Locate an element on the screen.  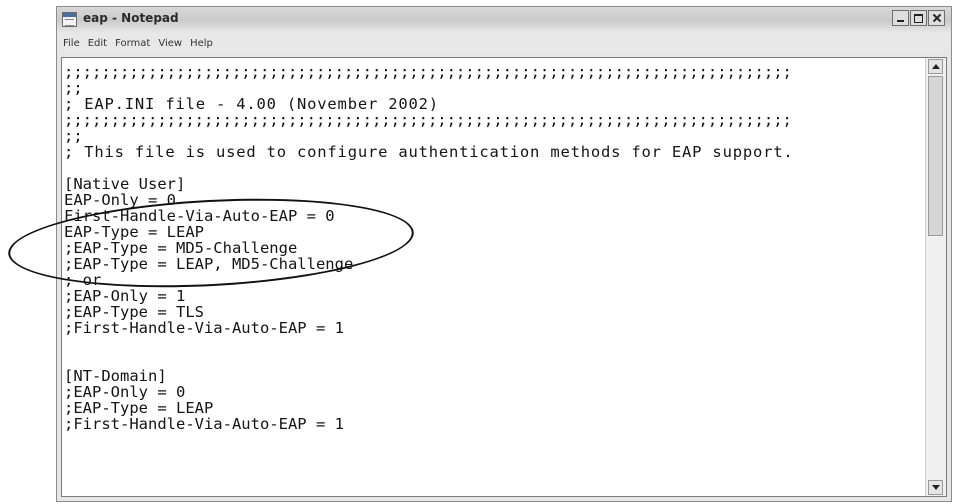
editor-line: ; or is located at coordinates (83, 280).